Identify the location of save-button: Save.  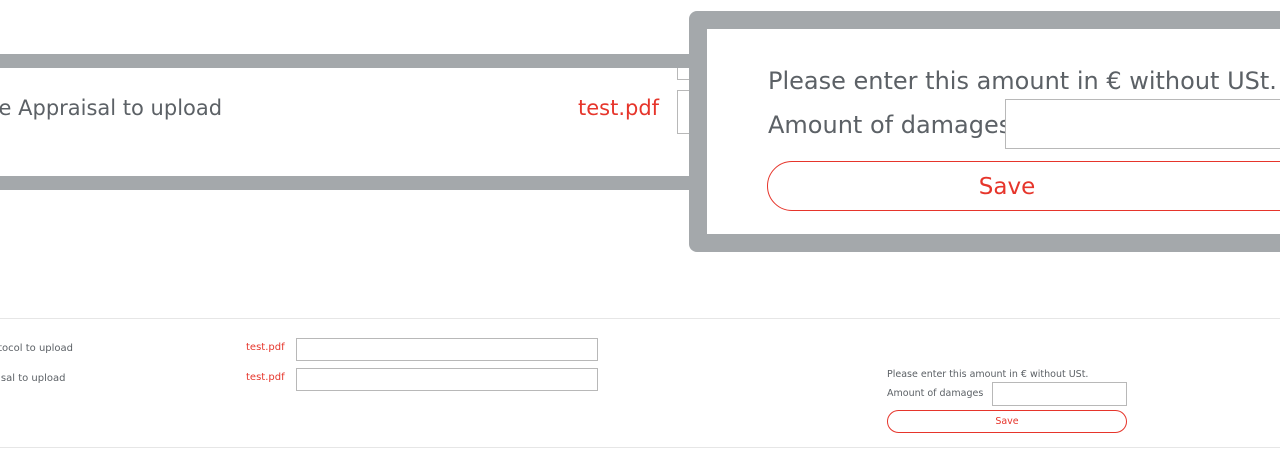
(1007, 421).